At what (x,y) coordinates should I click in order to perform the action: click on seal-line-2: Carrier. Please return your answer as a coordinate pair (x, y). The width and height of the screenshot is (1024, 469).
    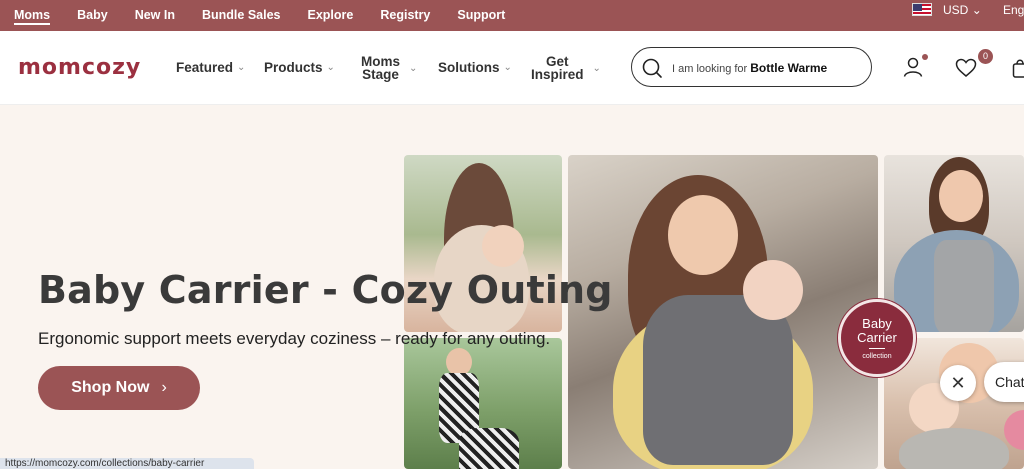
    Looking at the image, I should click on (877, 337).